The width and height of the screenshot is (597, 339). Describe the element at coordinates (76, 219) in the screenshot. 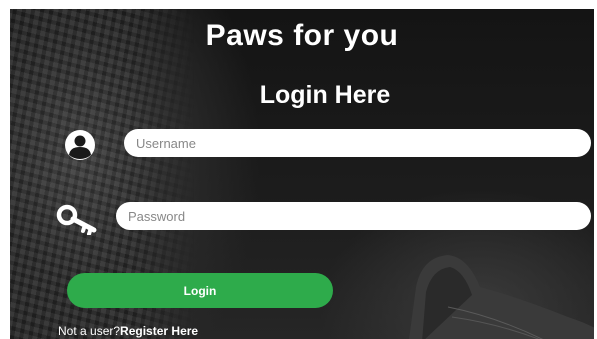

I see `key-icon` at that location.